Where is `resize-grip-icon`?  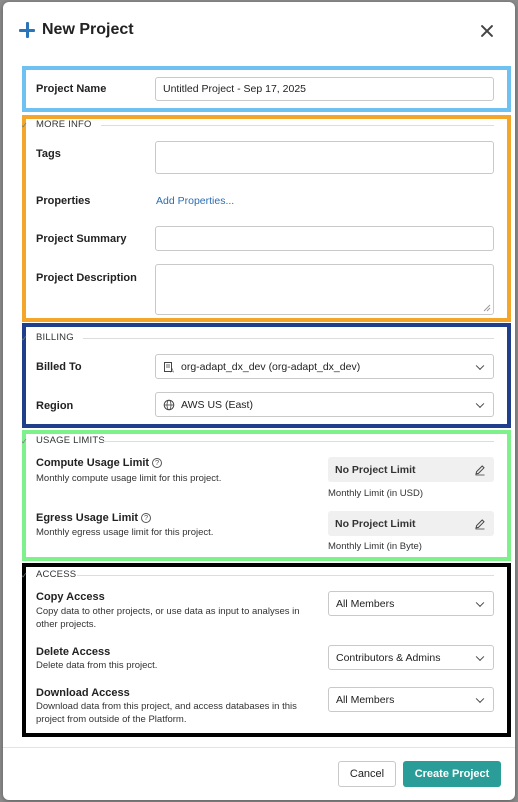
resize-grip-icon is located at coordinates (487, 308).